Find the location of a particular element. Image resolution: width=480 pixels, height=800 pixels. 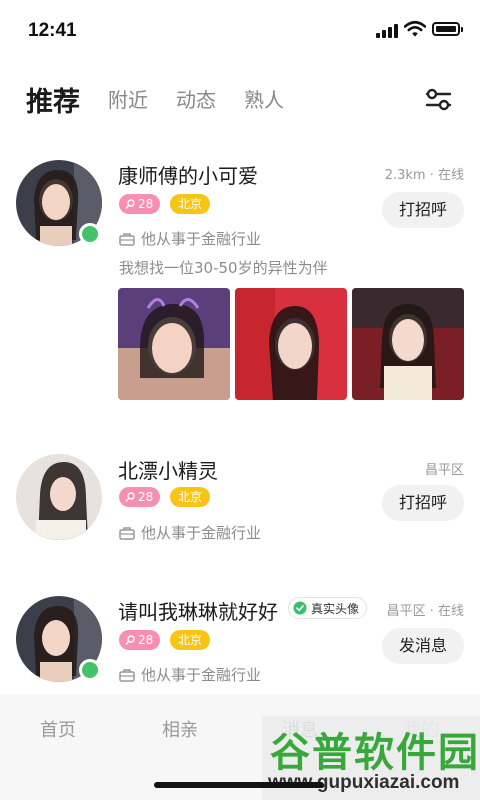

tab-recommend: 推荐 is located at coordinates (53, 99).